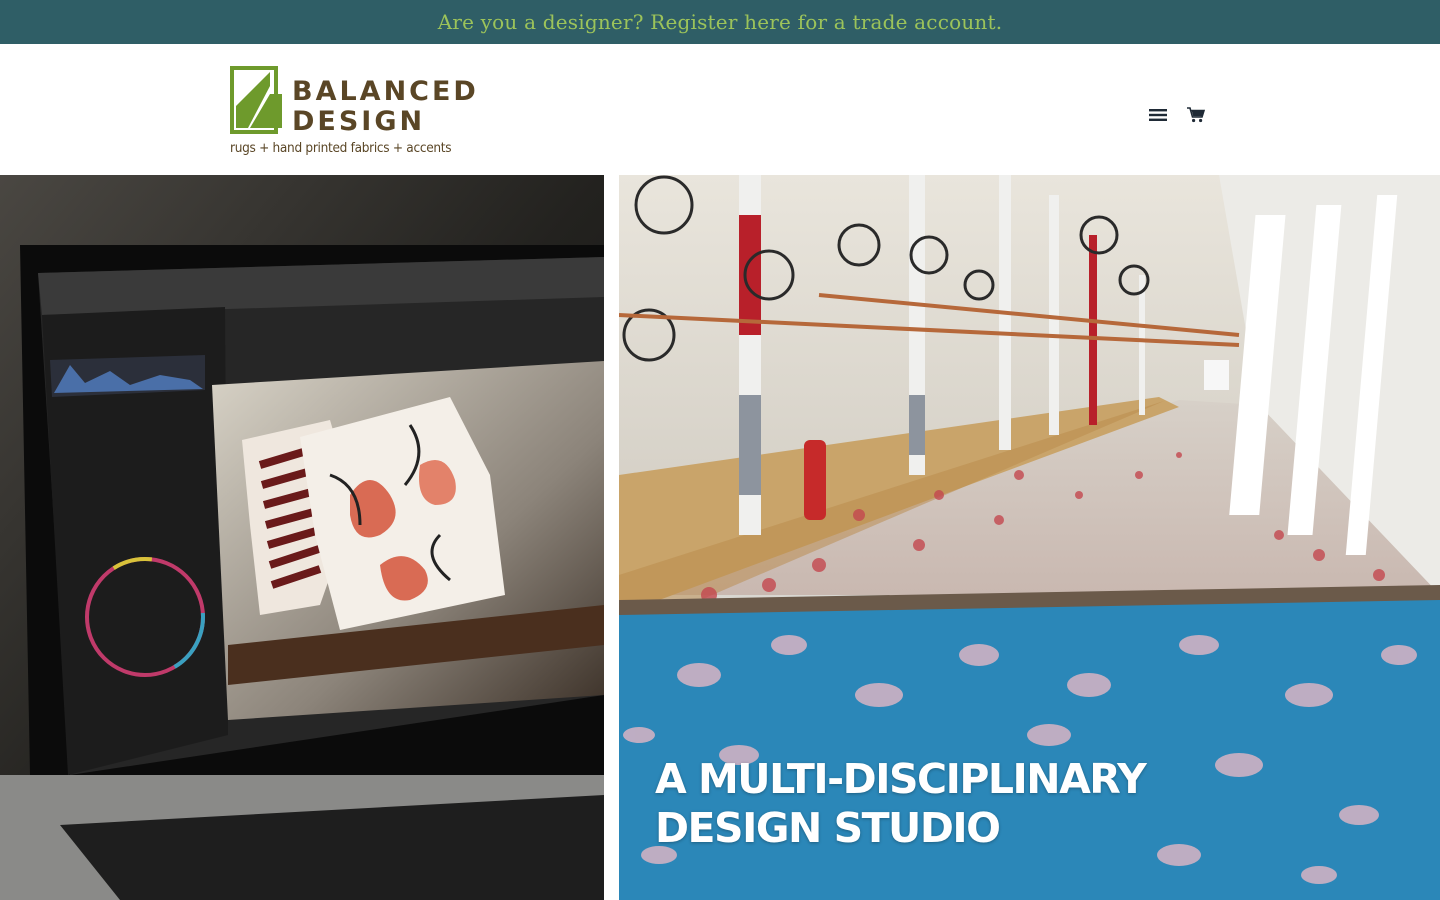 The width and height of the screenshot is (1440, 900). What do you see at coordinates (359, 121) in the screenshot?
I see `logo-word-design: DESIGN` at bounding box center [359, 121].